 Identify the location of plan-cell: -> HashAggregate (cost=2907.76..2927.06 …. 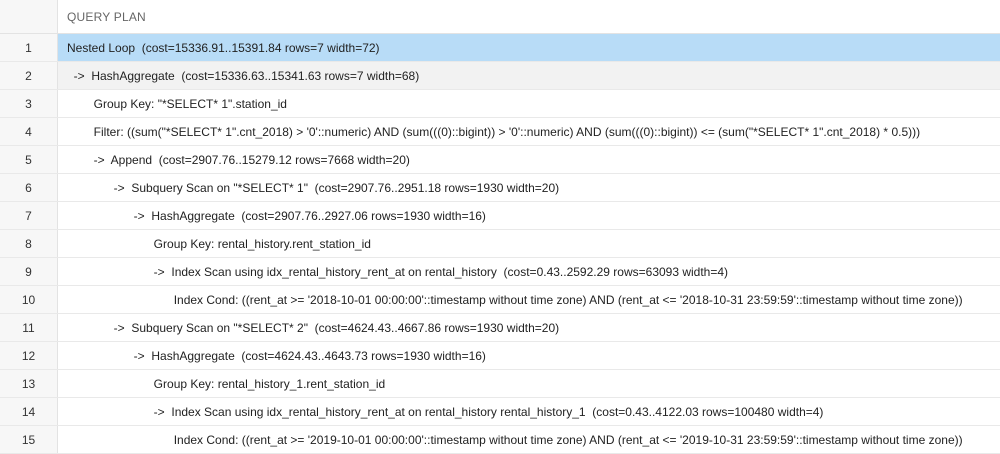
(529, 215).